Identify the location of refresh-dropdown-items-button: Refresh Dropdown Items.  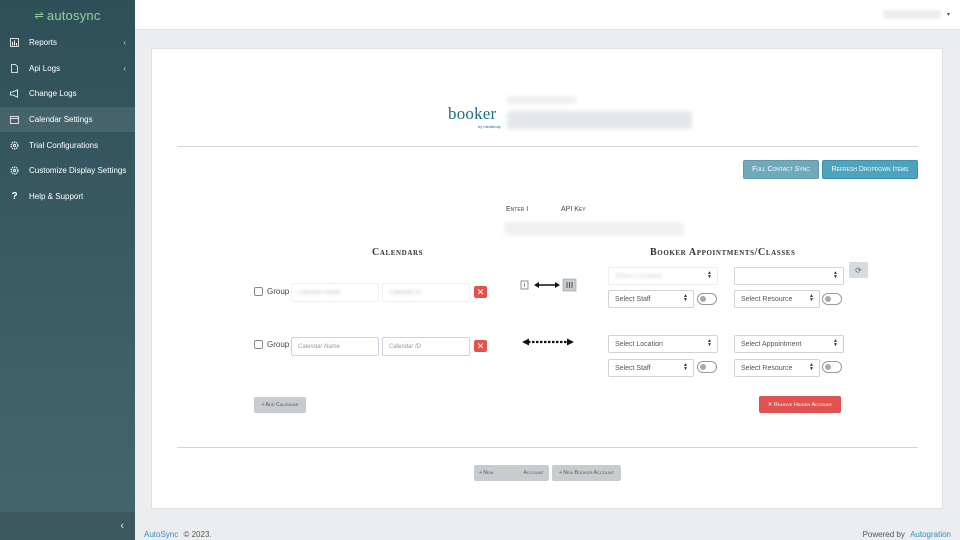
(870, 169).